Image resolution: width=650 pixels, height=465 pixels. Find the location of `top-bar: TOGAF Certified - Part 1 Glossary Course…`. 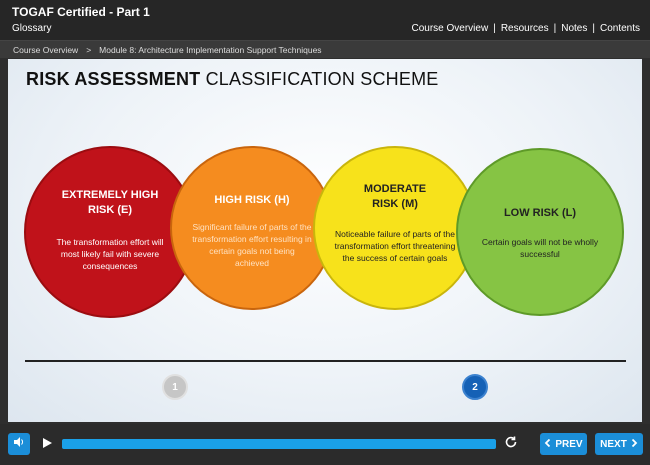

top-bar: TOGAF Certified - Part 1 Glossary Course… is located at coordinates (325, 20).